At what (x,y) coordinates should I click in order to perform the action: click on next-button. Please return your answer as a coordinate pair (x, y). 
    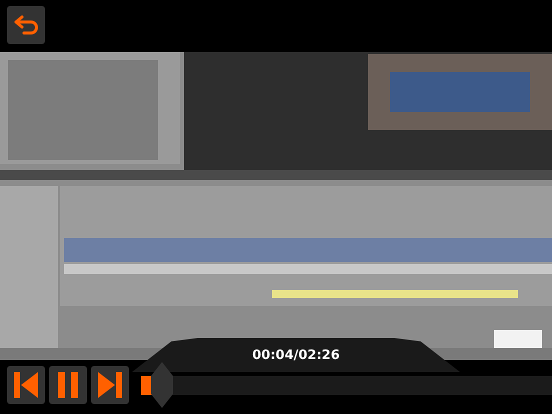
    Looking at the image, I should click on (110, 385).